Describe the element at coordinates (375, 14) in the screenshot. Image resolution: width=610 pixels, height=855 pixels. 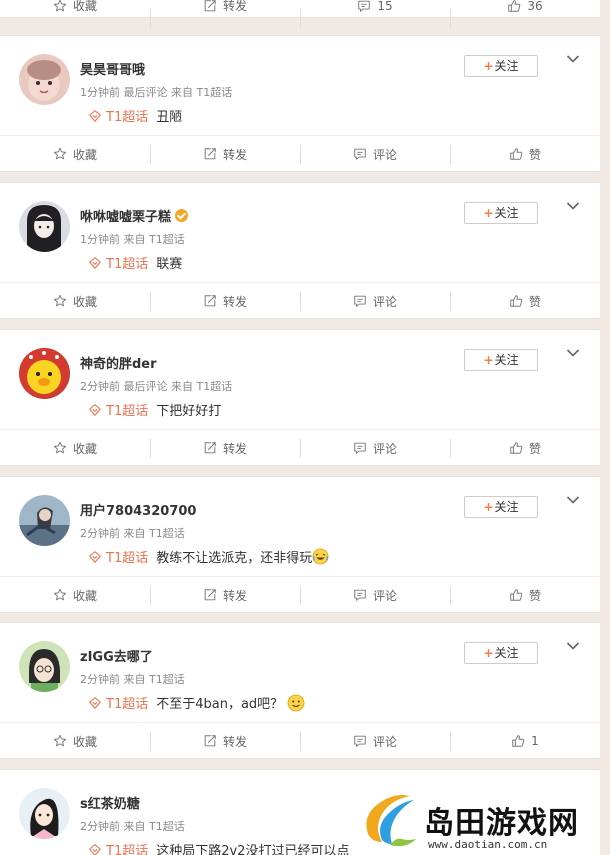
I see `comment-button: 15` at that location.